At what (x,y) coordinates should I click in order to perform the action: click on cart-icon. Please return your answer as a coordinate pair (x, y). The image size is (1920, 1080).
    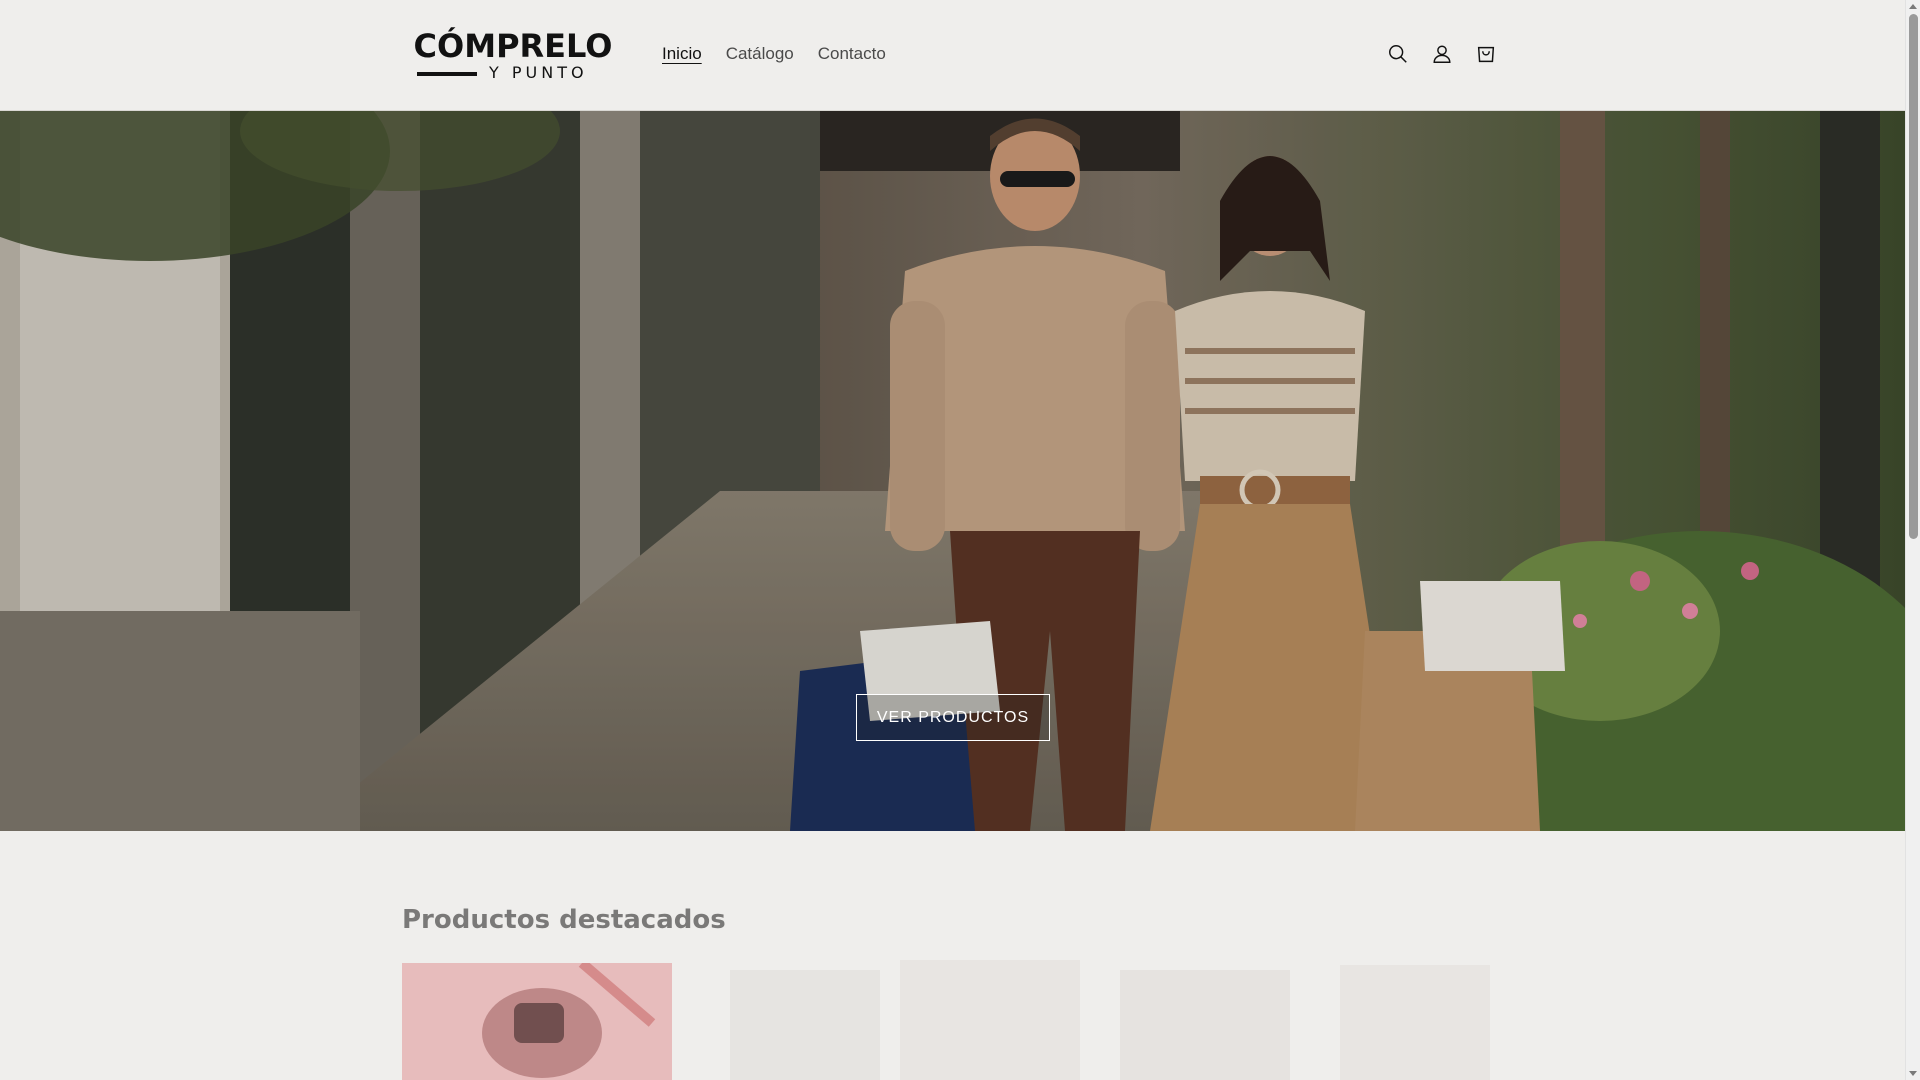
    Looking at the image, I should click on (1486, 54).